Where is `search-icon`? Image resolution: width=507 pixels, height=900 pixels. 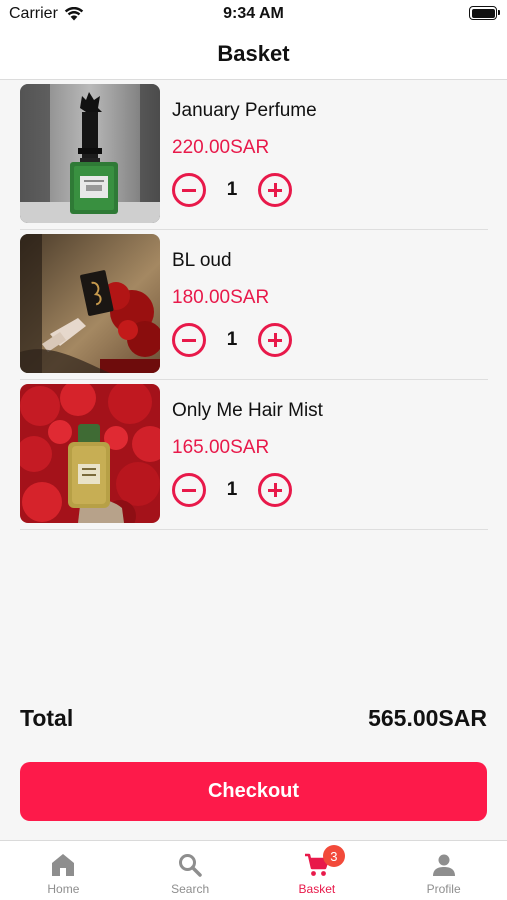
search-icon is located at coordinates (190, 865).